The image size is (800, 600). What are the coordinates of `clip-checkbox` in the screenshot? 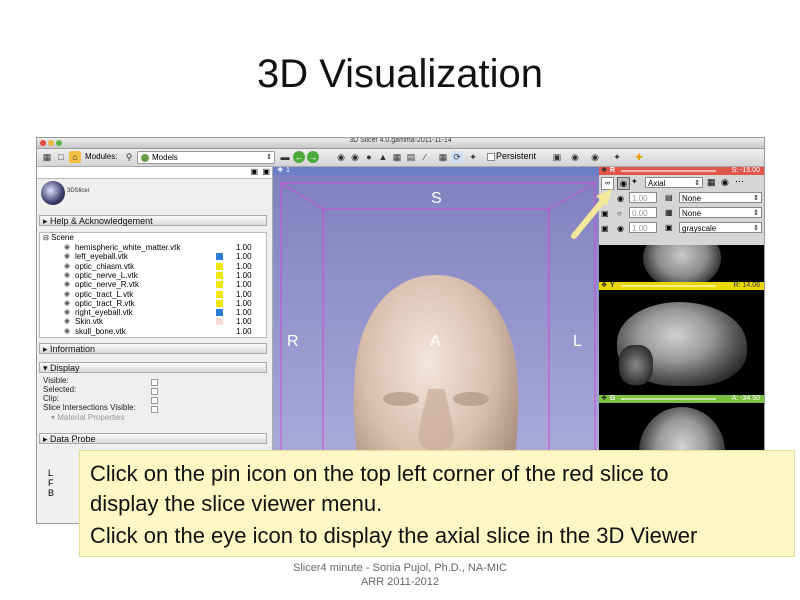 It's located at (154, 400).